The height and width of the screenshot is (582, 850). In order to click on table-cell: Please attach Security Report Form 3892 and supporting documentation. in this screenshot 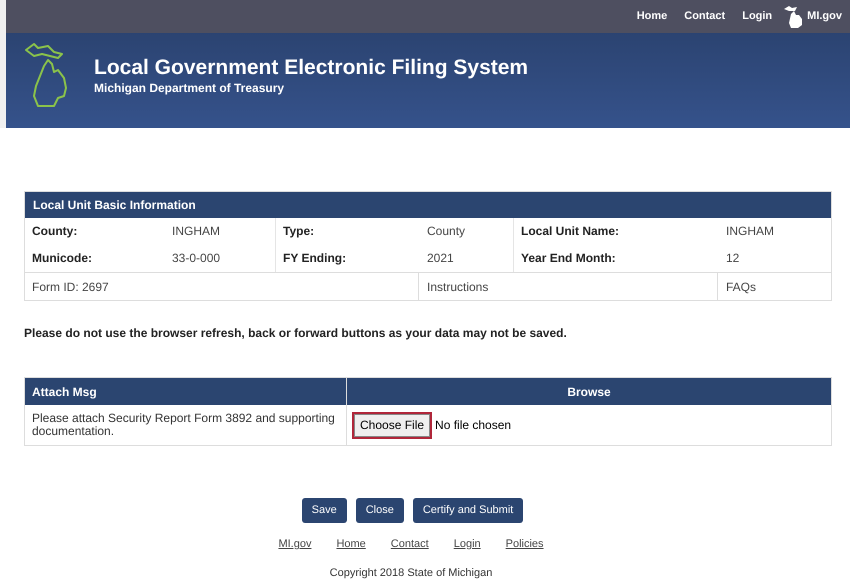, I will do `click(186, 425)`.